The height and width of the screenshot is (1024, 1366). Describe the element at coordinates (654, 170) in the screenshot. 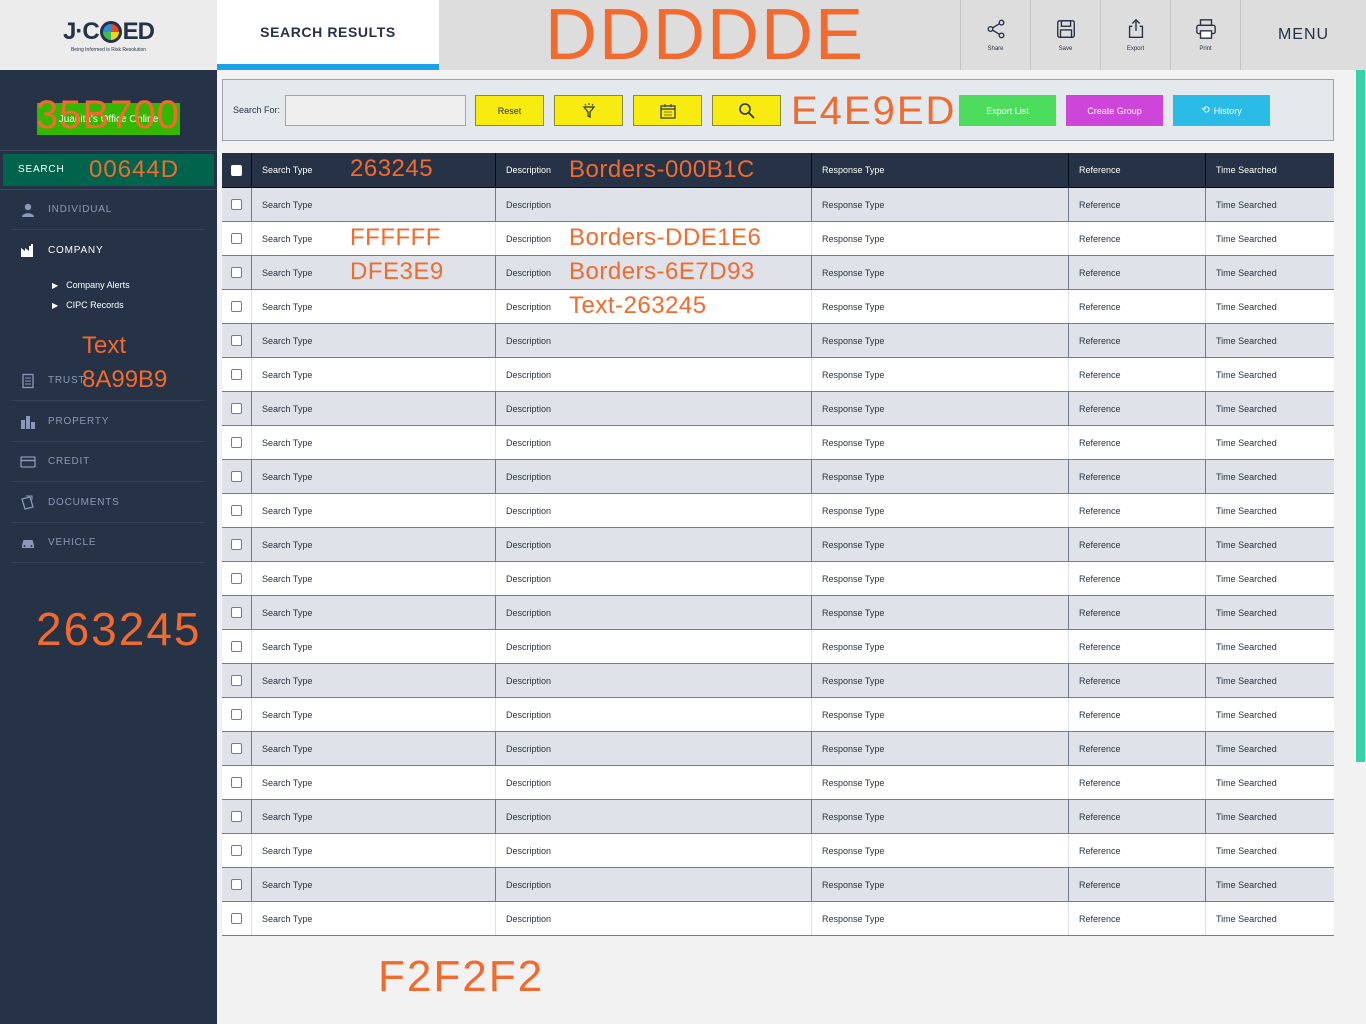

I see `column-header-description: Description` at that location.